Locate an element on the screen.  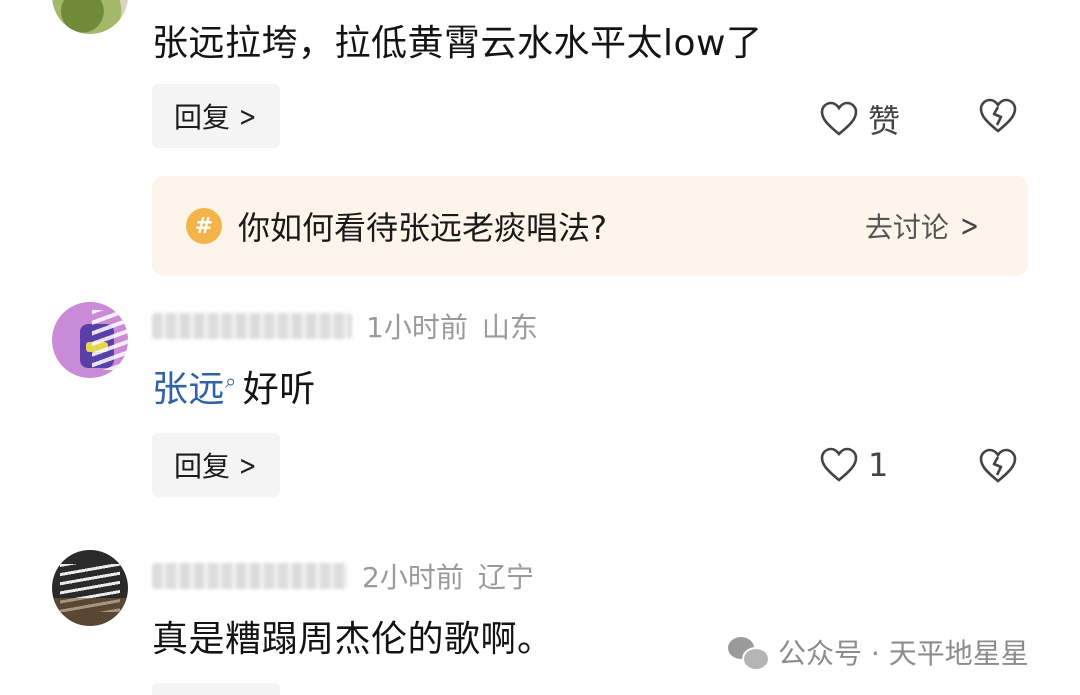
discuss-link: 去讨论 > is located at coordinates (923, 226).